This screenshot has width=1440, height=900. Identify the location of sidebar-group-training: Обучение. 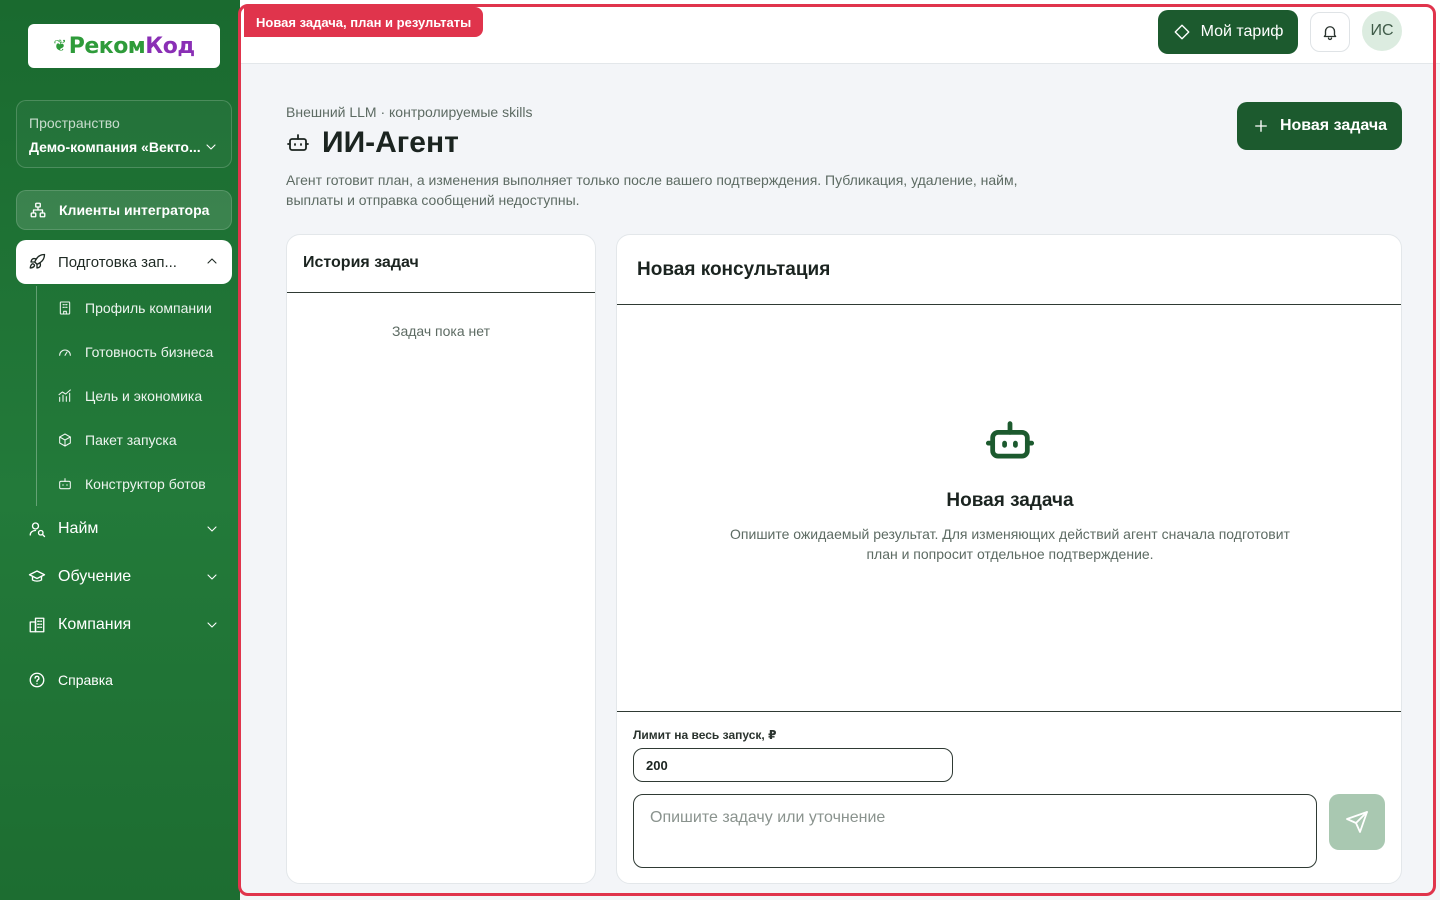
(124, 577).